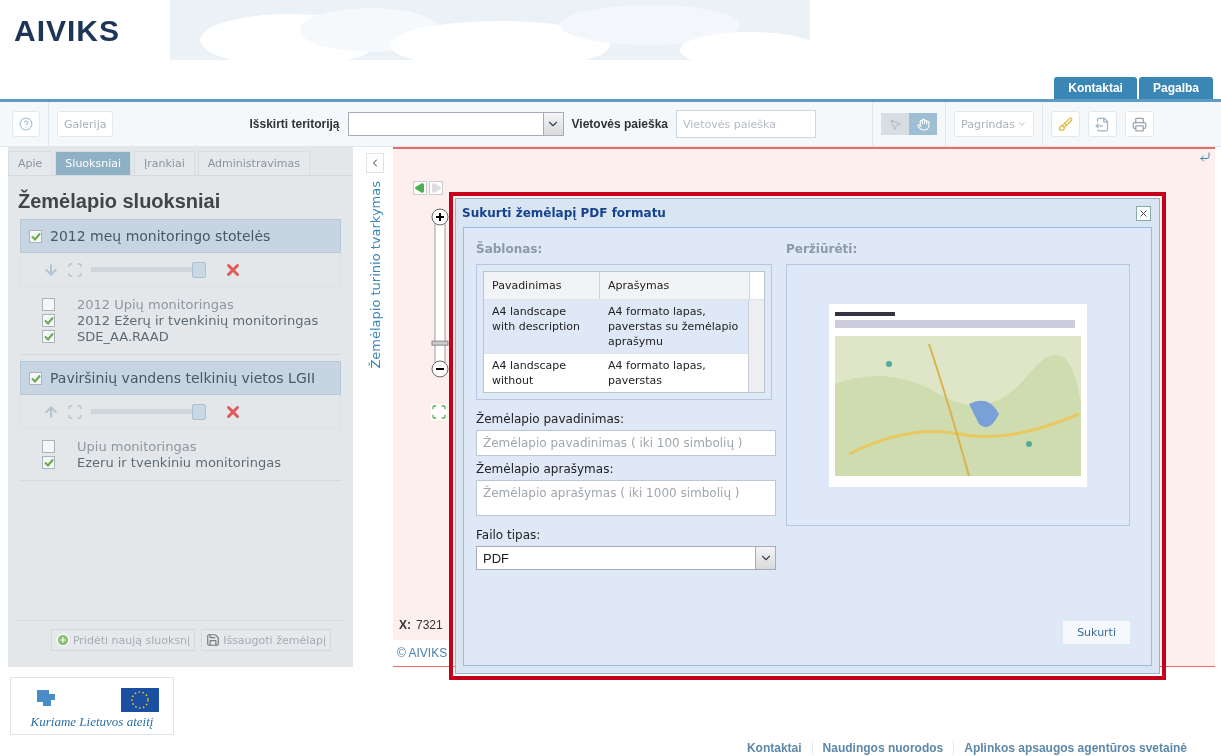  Describe the element at coordinates (30, 163) in the screenshot. I see `panel-tab: Apie` at that location.